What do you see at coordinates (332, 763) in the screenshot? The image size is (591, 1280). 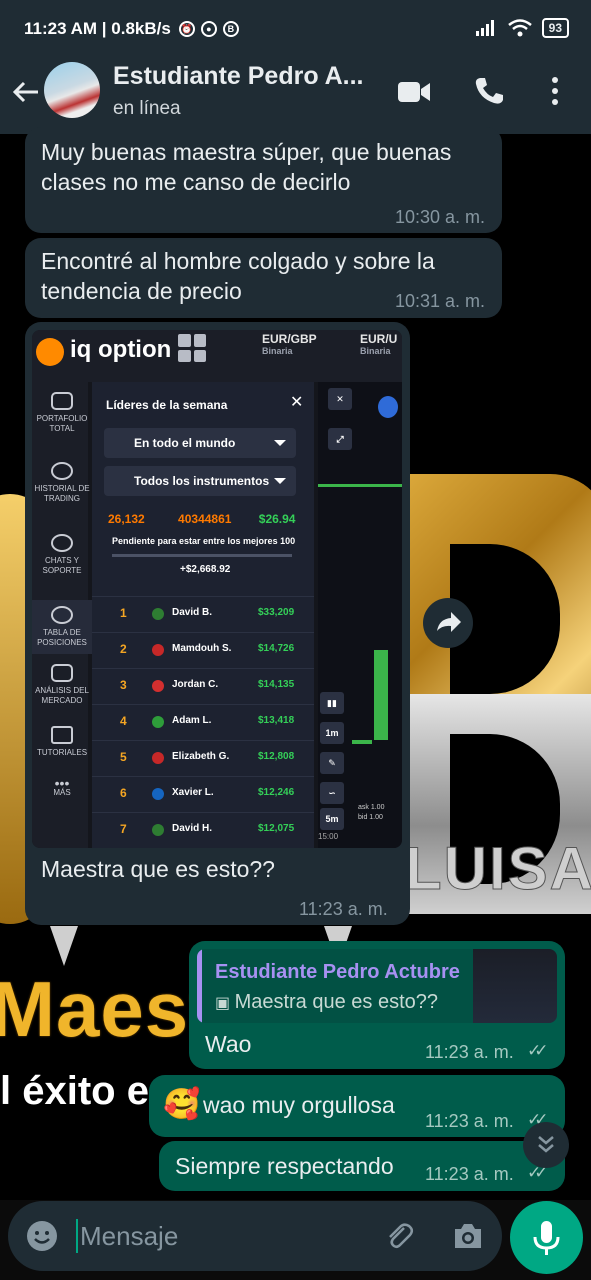 I see `draw-icon: ✎` at bounding box center [332, 763].